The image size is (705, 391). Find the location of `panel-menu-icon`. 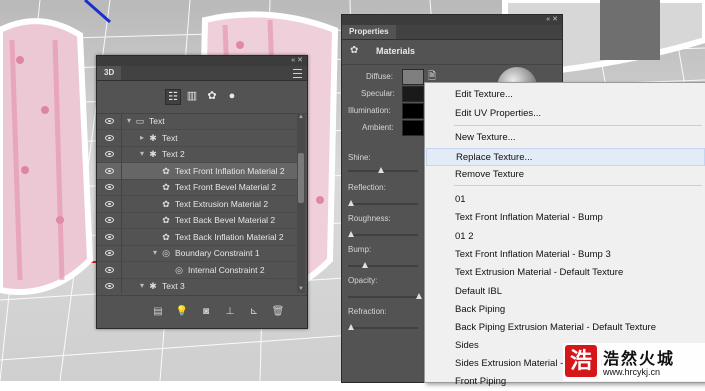

panel-menu-icon is located at coordinates (297, 73).